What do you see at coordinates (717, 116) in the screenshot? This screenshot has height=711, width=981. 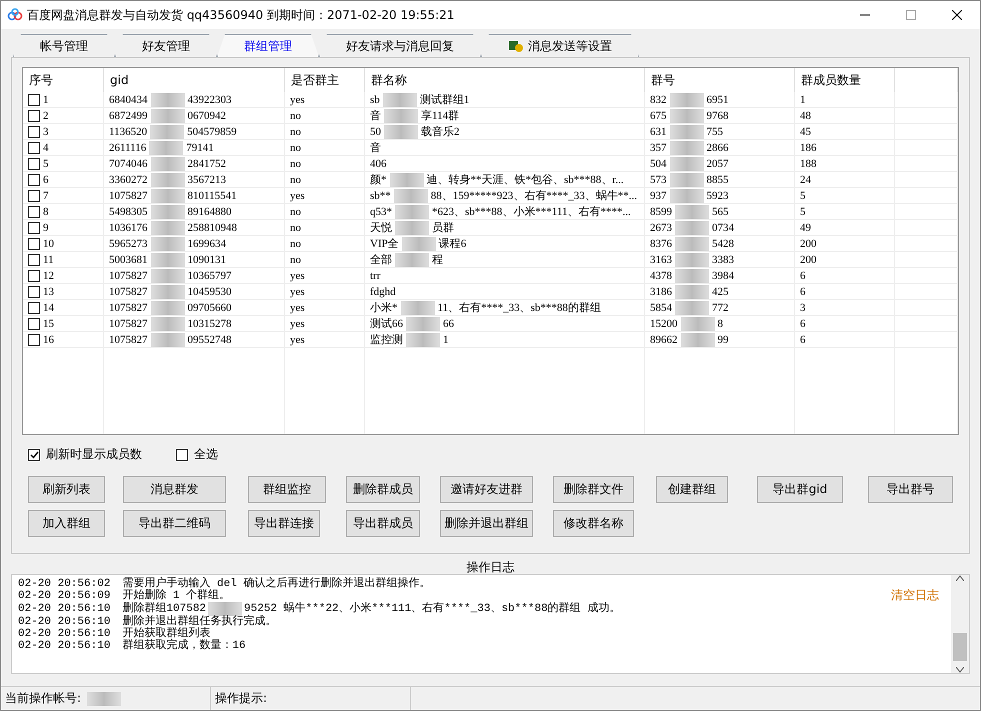 I see `cell-text: 9768` at bounding box center [717, 116].